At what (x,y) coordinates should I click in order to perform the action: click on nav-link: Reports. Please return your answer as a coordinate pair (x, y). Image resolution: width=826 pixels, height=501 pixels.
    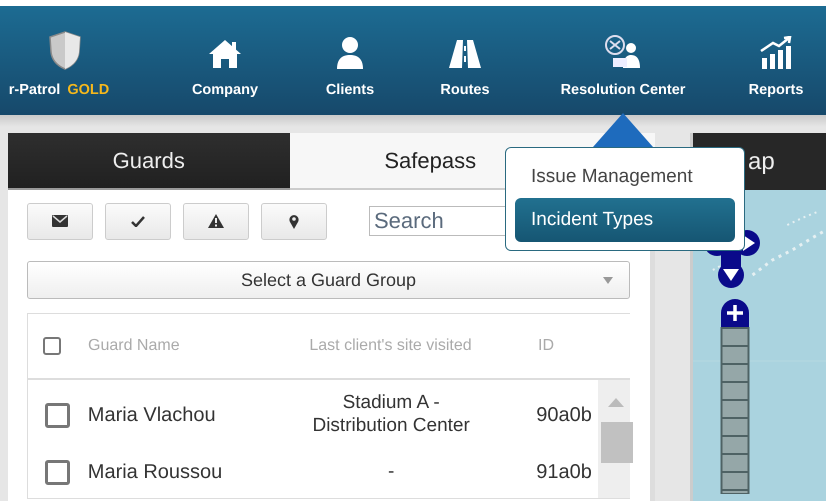
    Looking at the image, I should click on (776, 90).